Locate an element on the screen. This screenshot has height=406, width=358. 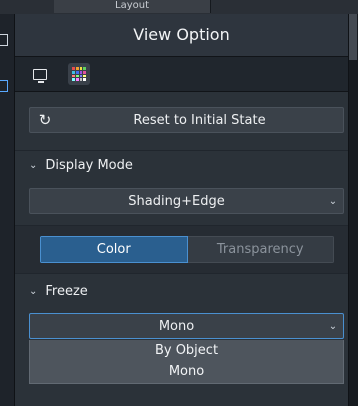
refresh-icon: ↻ is located at coordinates (45, 120).